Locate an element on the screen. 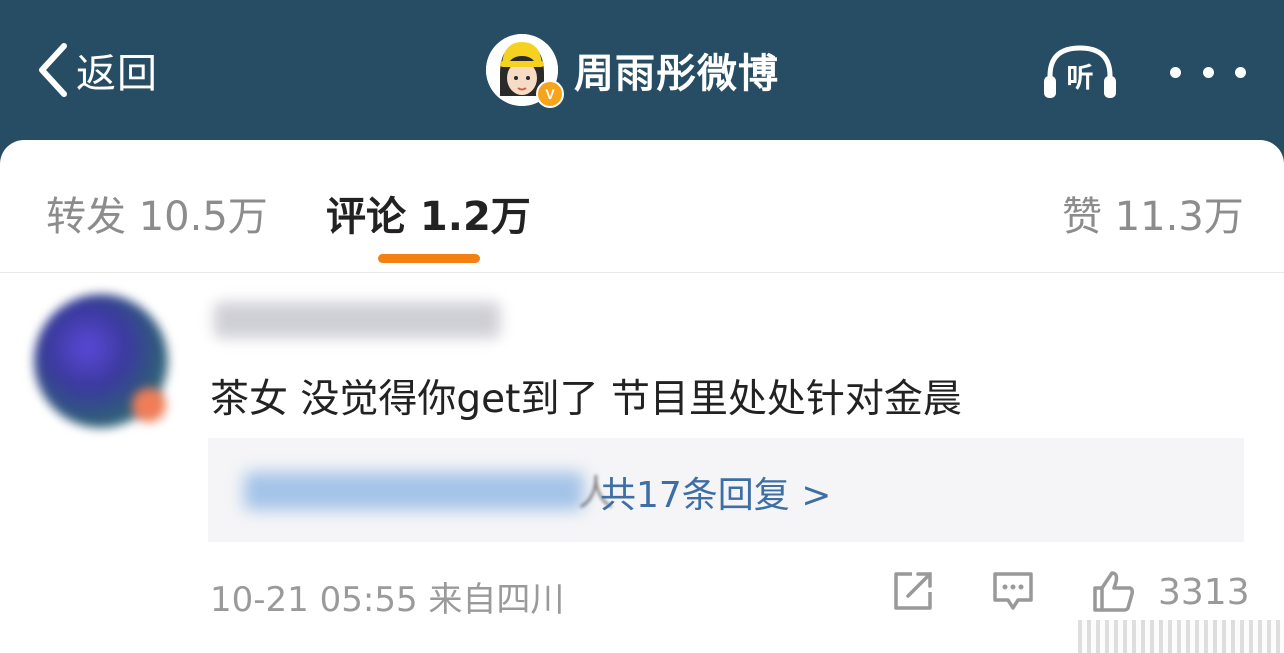 This screenshot has height=653, width=1284. reply-button is located at coordinates (1013, 593).